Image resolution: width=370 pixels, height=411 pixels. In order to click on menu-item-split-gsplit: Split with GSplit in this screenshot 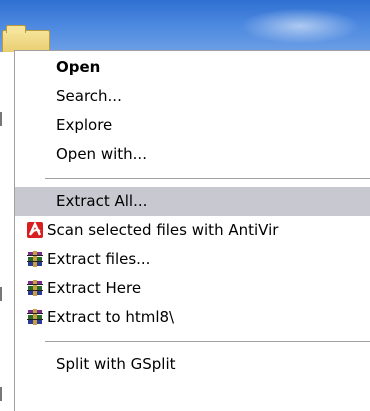, I will do `click(192, 364)`.